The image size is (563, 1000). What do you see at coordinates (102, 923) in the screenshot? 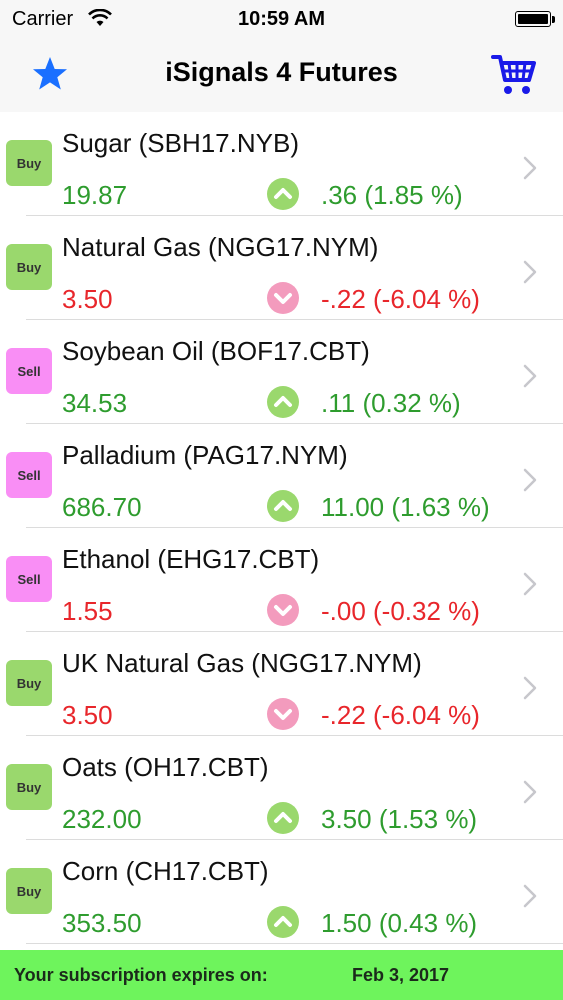
I see `contract-price: 353.50` at bounding box center [102, 923].